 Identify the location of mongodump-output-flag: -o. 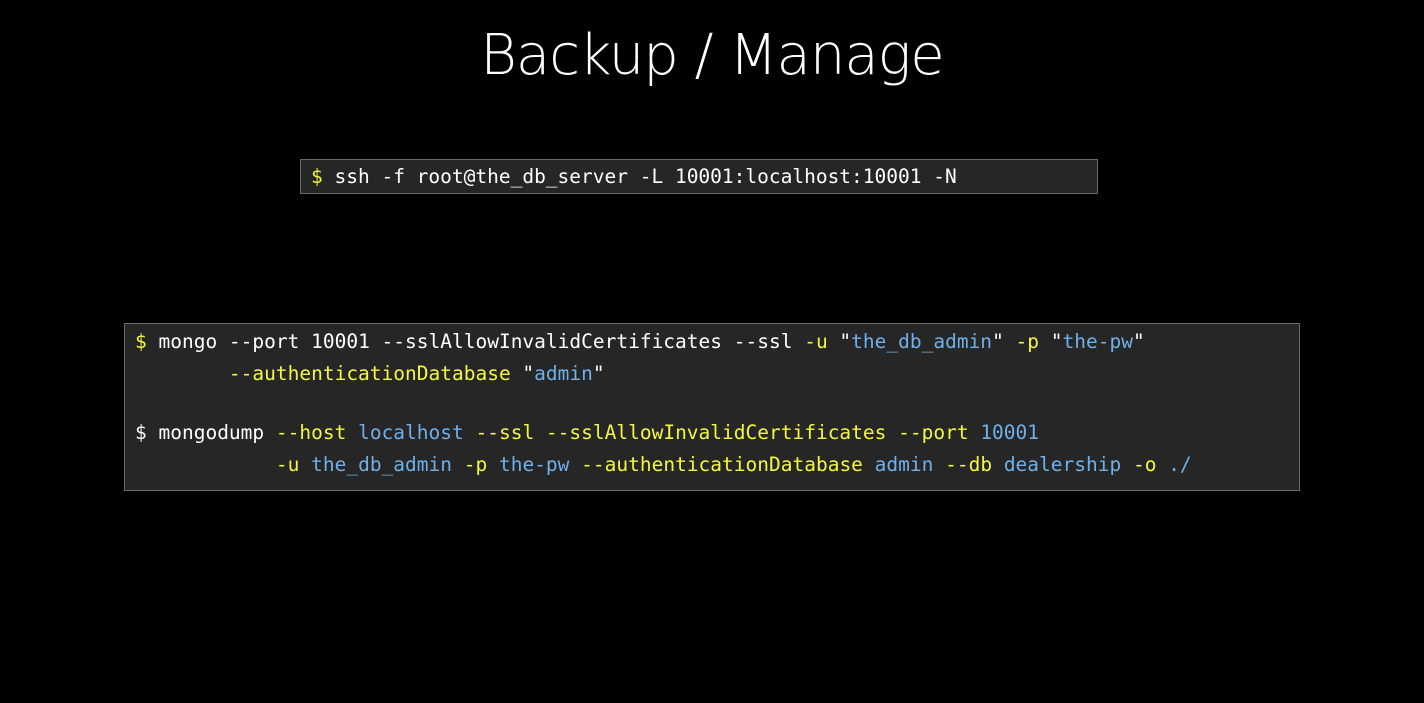
(1139, 464).